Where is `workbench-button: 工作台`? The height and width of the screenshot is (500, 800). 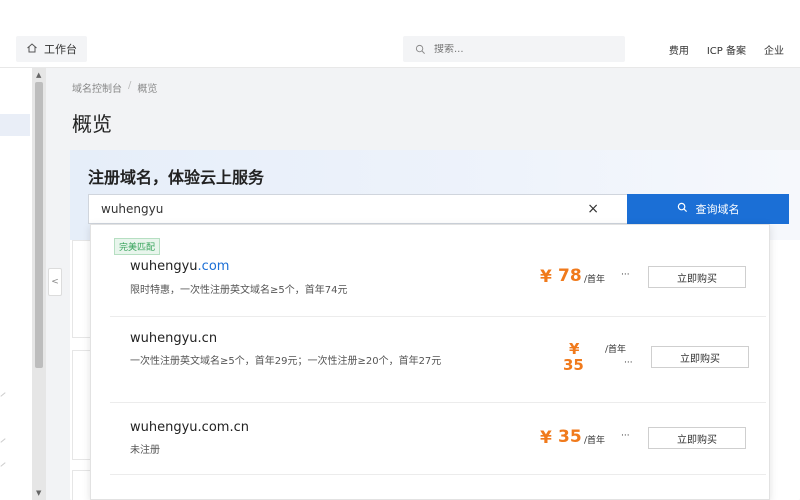 workbench-button: 工作台 is located at coordinates (51, 49).